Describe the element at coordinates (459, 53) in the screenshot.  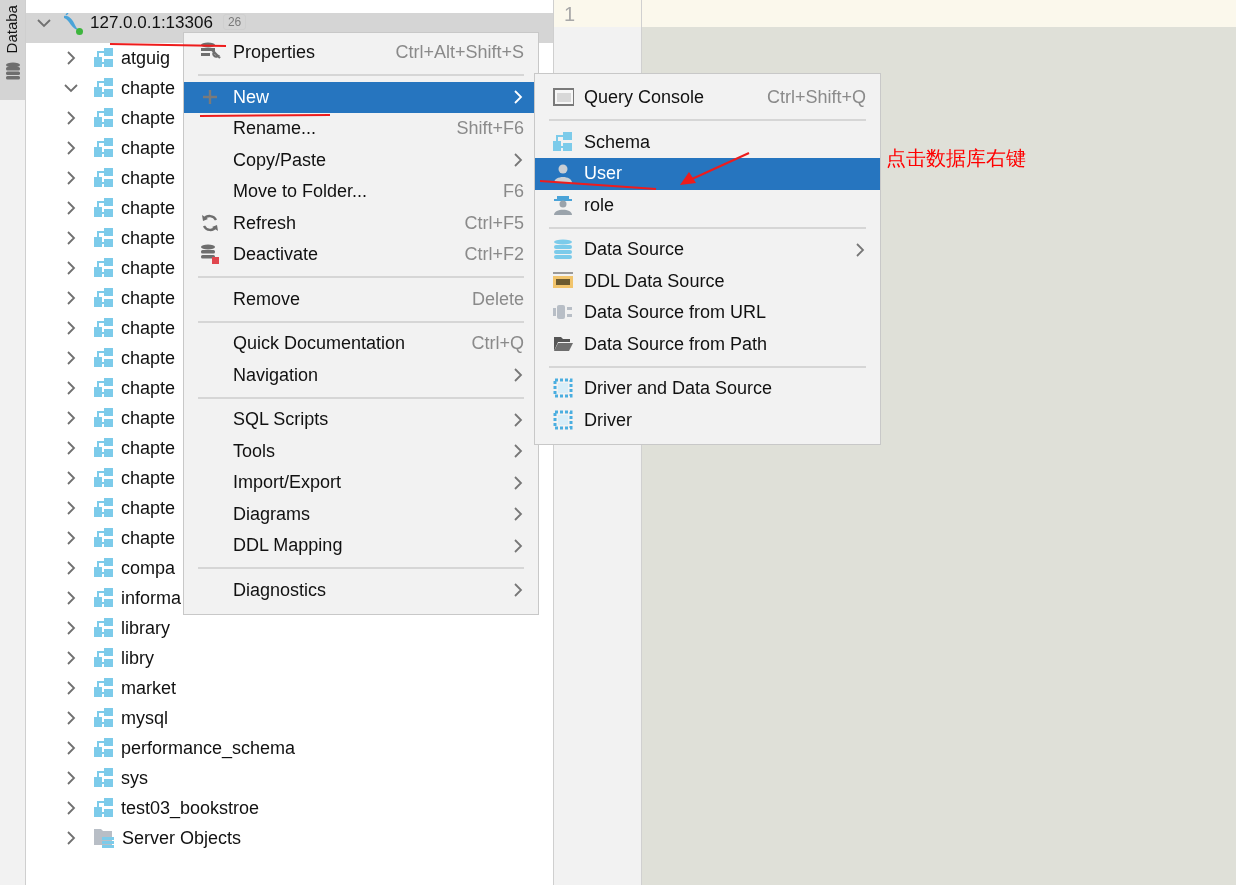
I see `shortcut-text: Ctrl+Alt+Shift+S` at that location.